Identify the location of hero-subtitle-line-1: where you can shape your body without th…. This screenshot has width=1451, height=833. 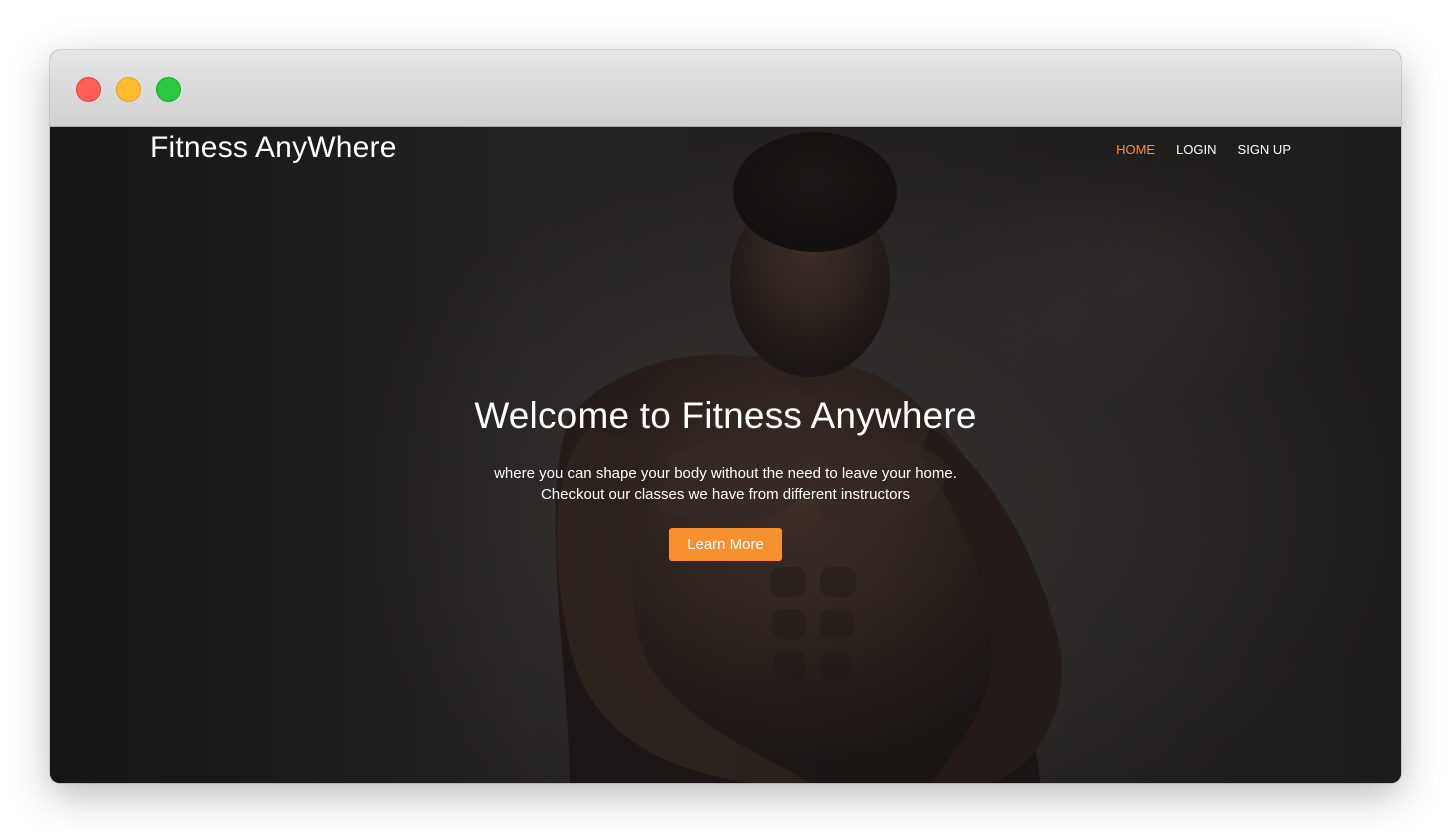
(725, 473).